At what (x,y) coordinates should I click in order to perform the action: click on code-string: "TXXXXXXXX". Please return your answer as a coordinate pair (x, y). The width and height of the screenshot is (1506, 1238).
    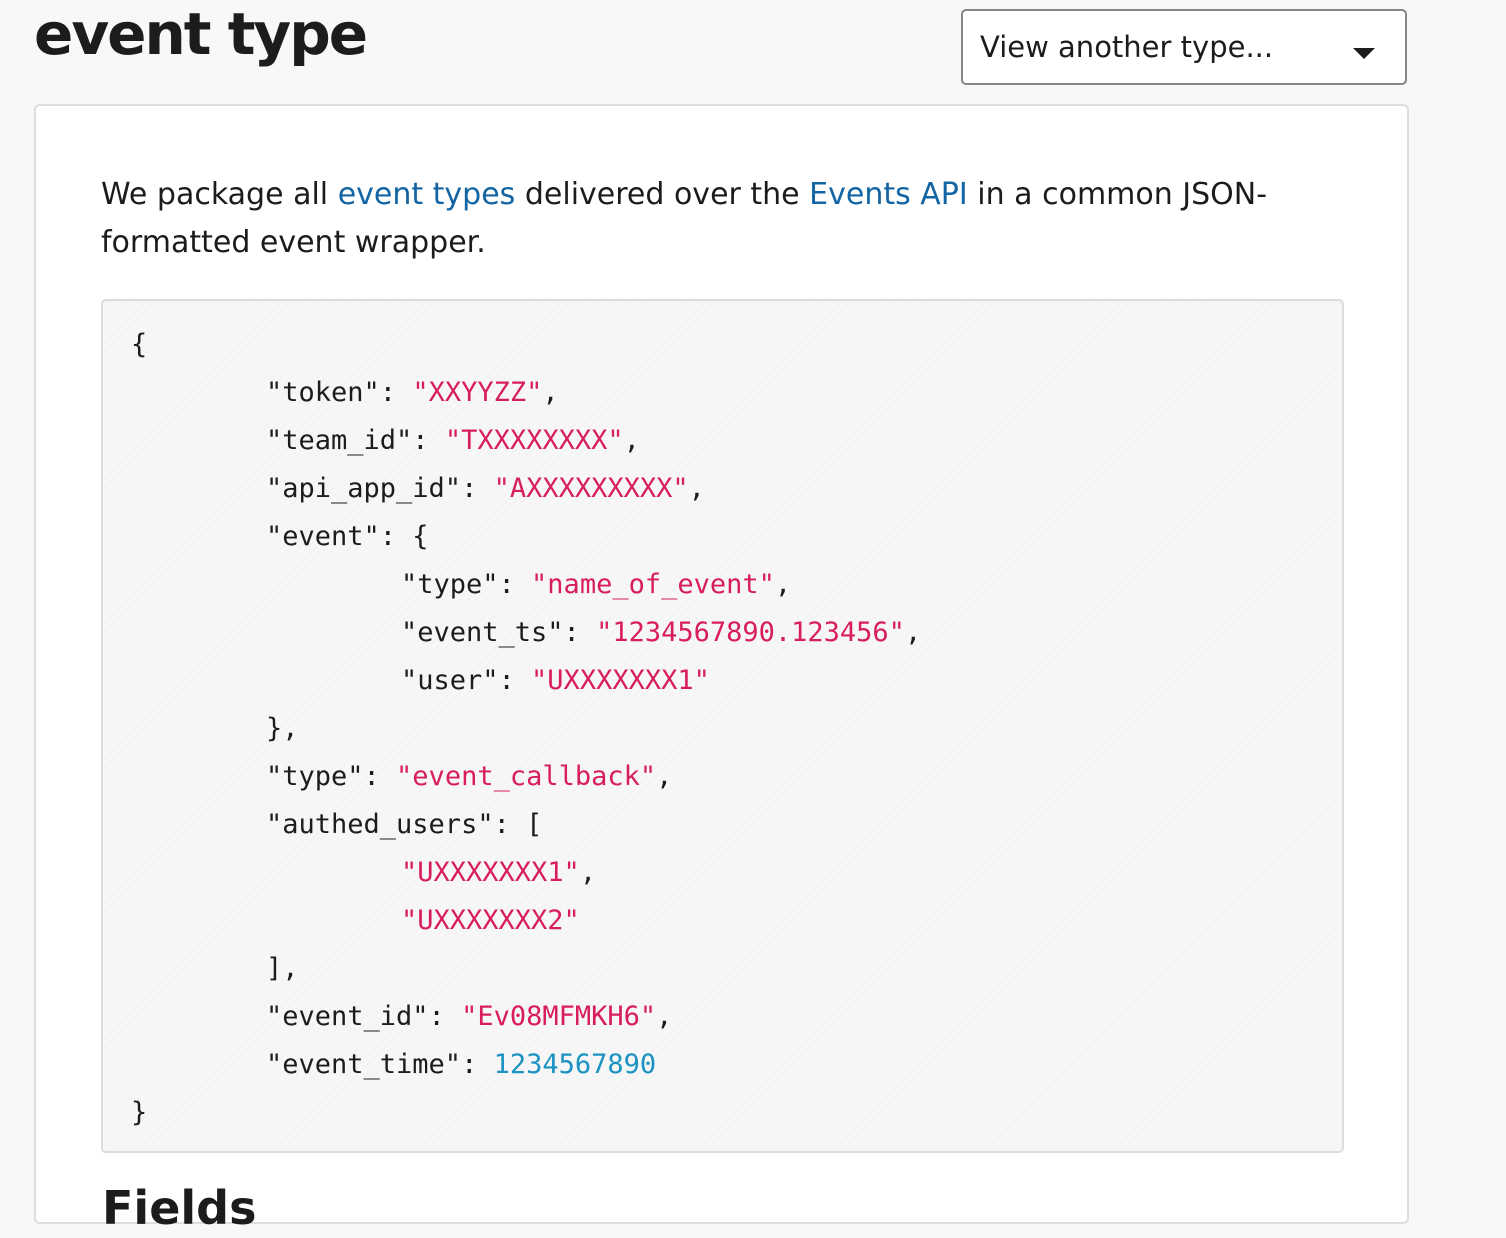
    Looking at the image, I should click on (534, 440).